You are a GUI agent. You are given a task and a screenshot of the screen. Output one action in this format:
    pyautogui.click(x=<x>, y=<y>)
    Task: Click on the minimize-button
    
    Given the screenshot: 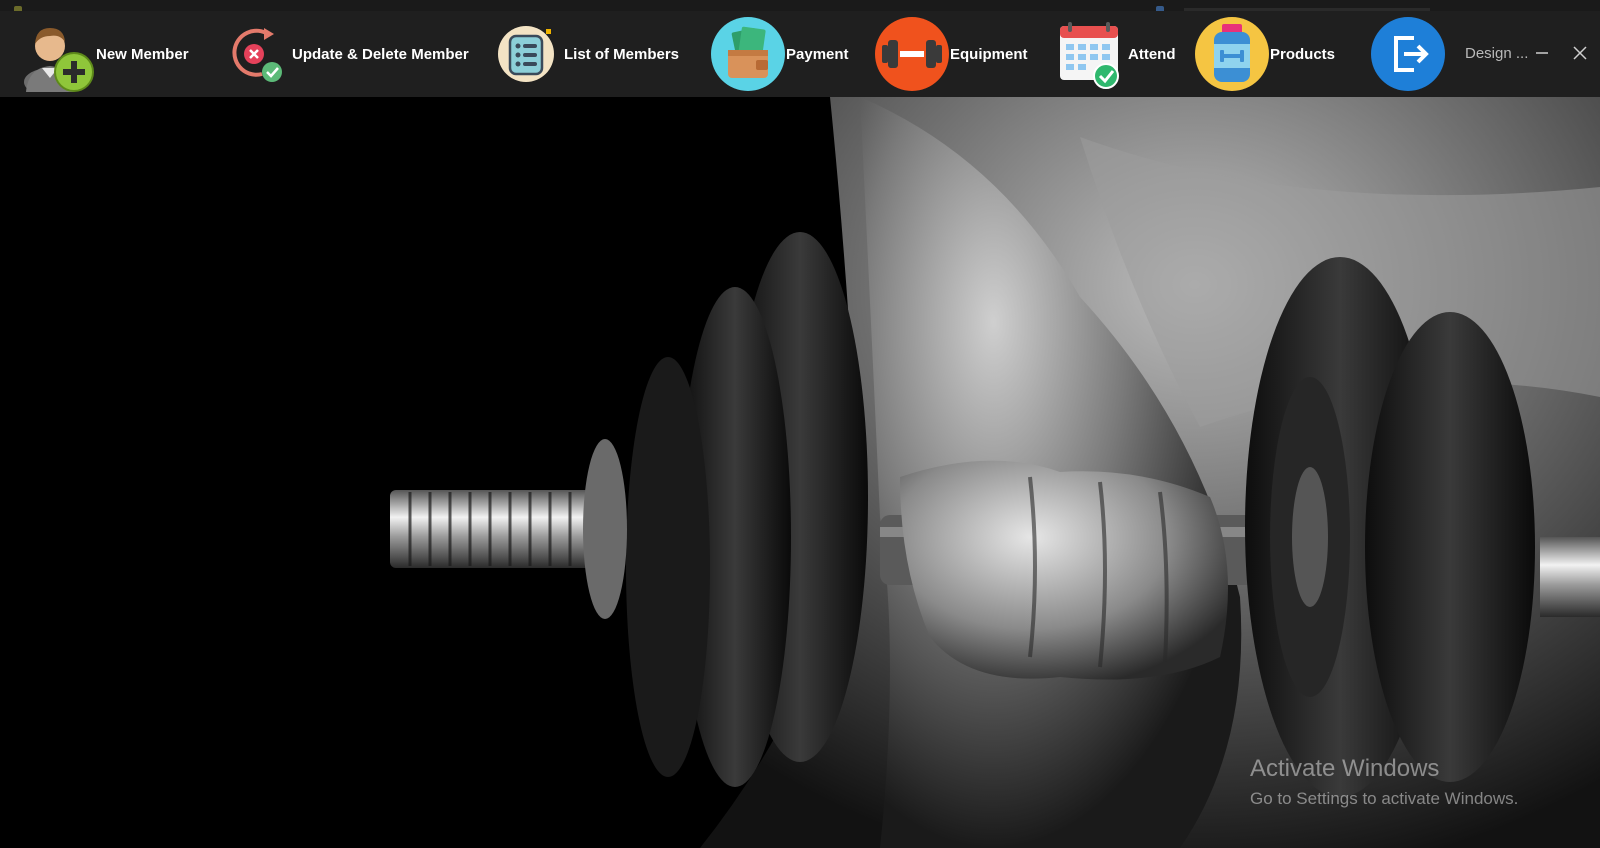 What is the action you would take?
    pyautogui.click(x=1542, y=53)
    